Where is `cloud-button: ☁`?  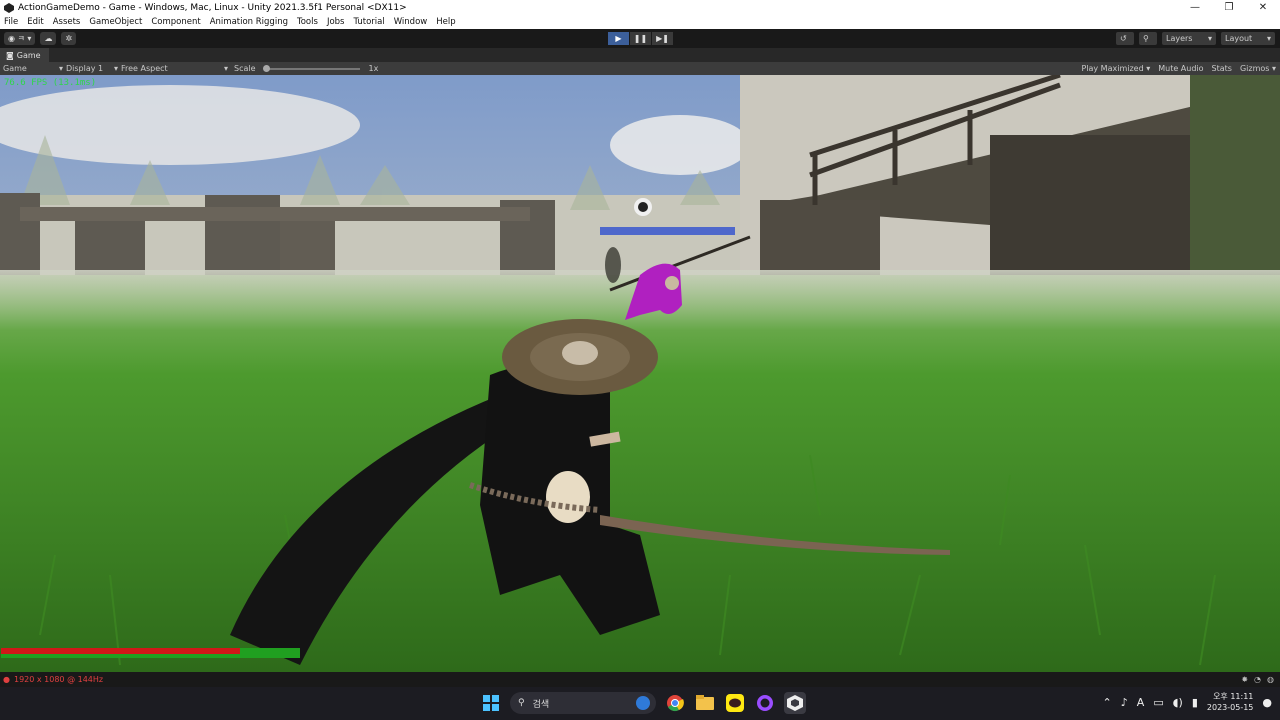 cloud-button: ☁ is located at coordinates (48, 38).